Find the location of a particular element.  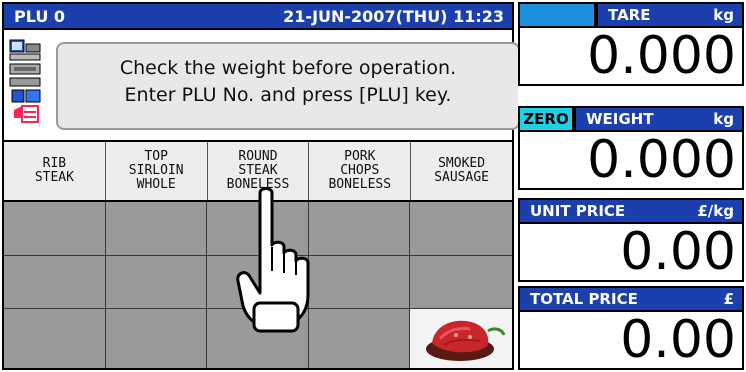

tab-label: TOP SIRLOIN WHOLE is located at coordinates (156, 170).